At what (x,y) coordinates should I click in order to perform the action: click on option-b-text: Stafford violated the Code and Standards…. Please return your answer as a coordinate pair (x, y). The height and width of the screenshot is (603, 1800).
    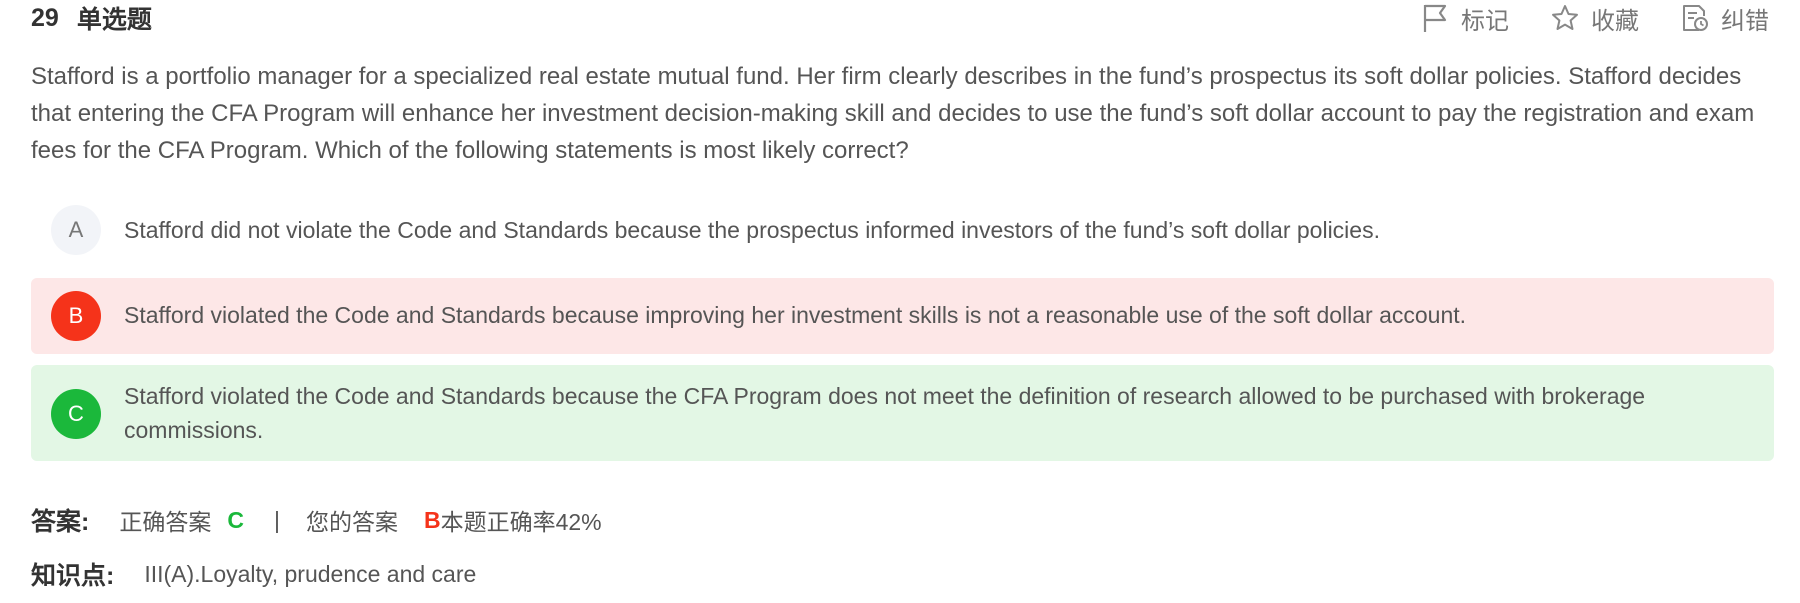
    Looking at the image, I should click on (795, 315).